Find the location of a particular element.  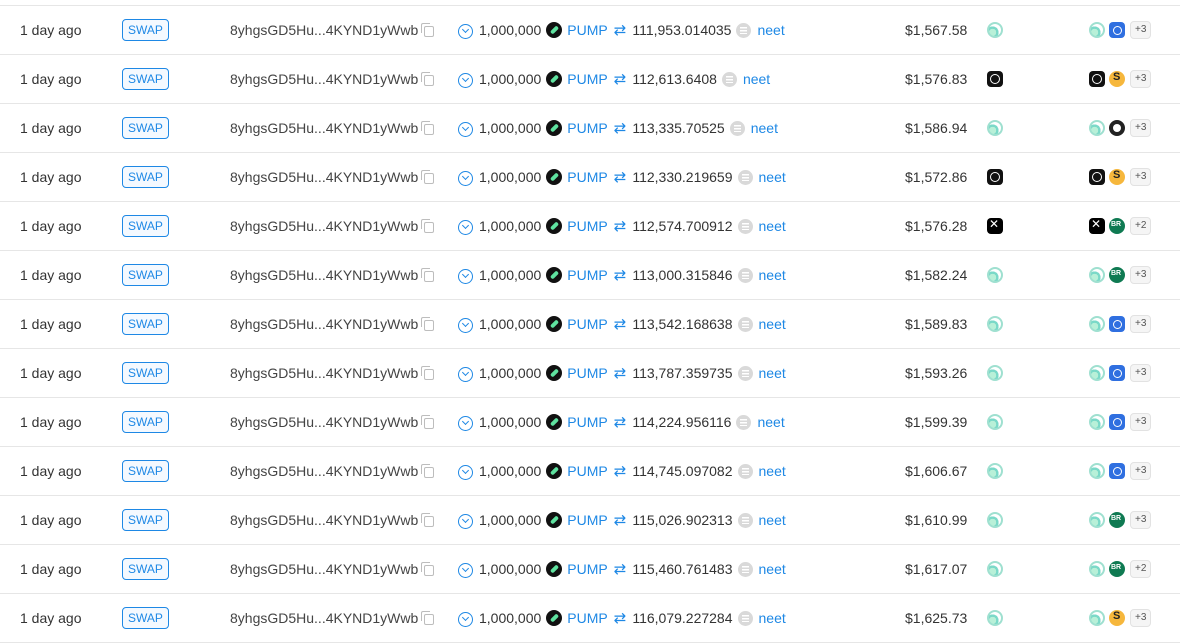

signature-cell: 8yhgsGD5Hu...4KYND1yWwb is located at coordinates (332, 618).